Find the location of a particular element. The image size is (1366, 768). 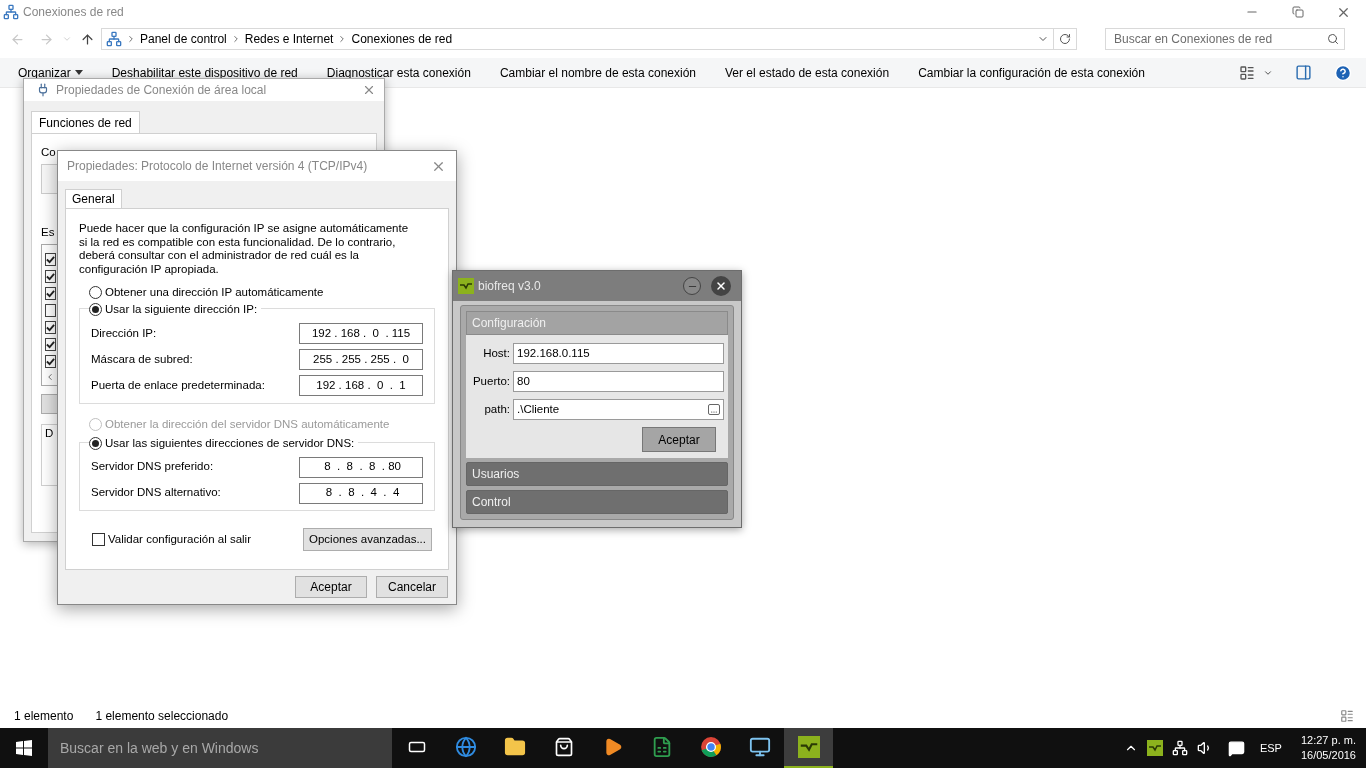

field-label: Puerto: is located at coordinates (490, 381).